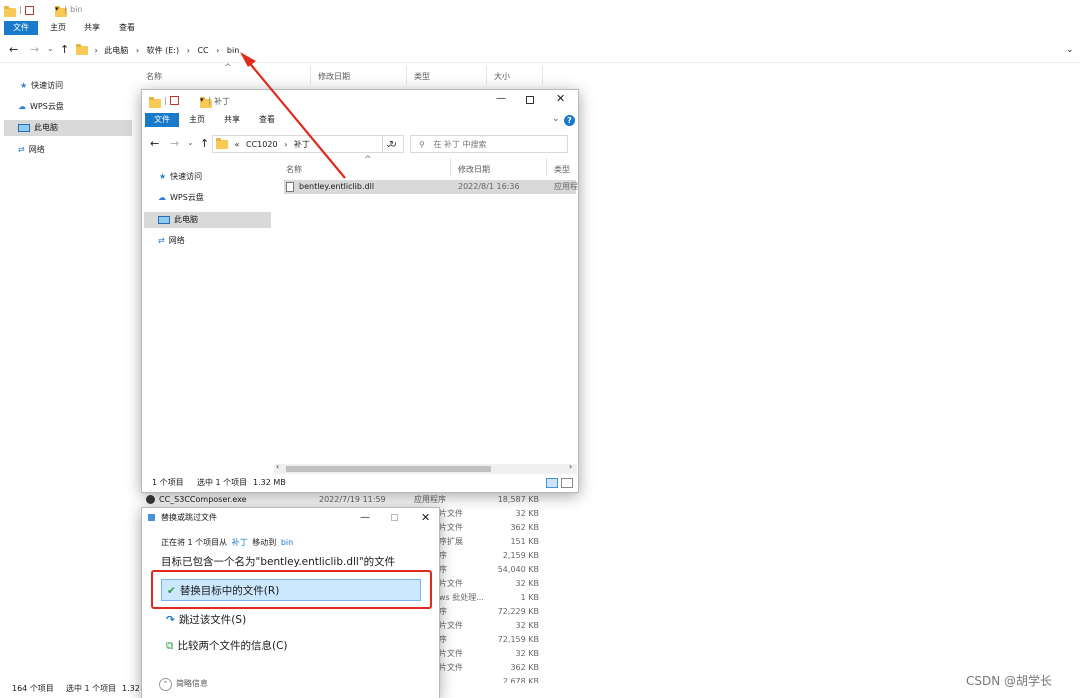  I want to click on watermark: CSDN @胡学长, so click(1009, 681).